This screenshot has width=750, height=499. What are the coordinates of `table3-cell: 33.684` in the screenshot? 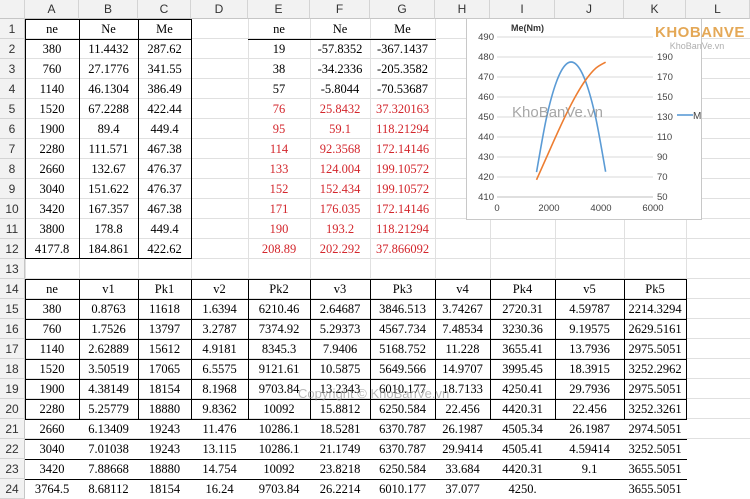 It's located at (462, 469).